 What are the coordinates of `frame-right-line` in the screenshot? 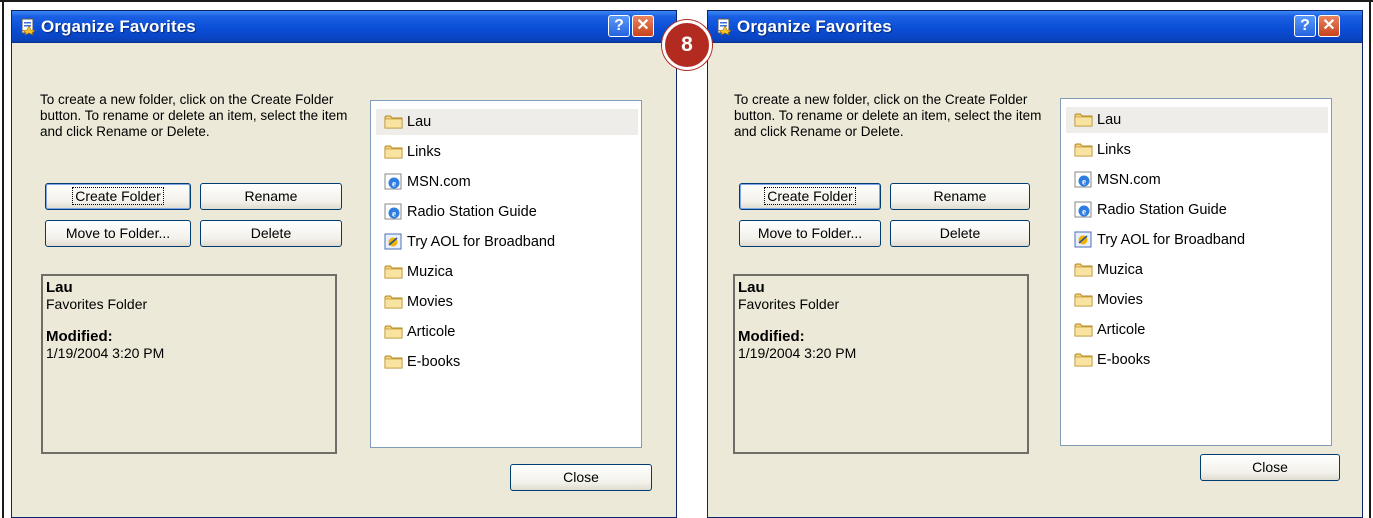 It's located at (1370, 259).